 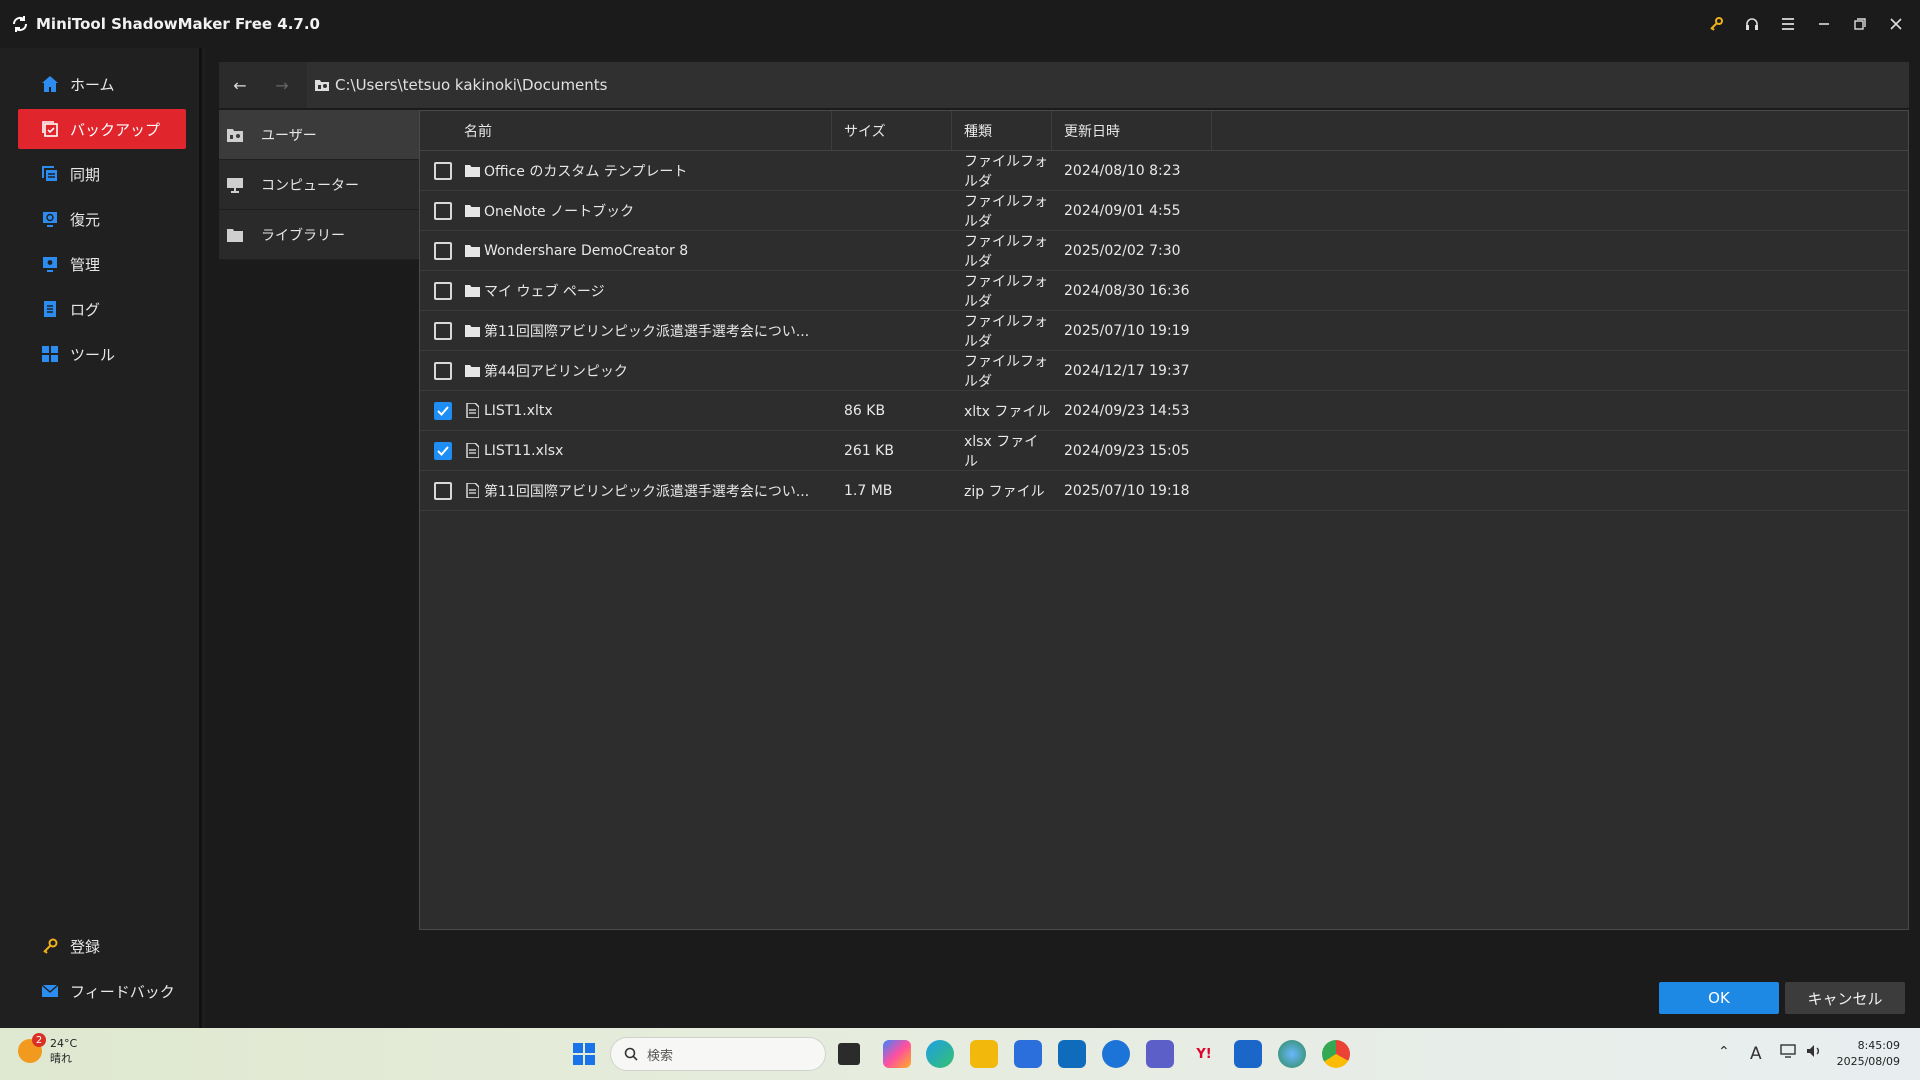 I want to click on file-date: 2025/07/10 19:18, so click(x=1127, y=490).